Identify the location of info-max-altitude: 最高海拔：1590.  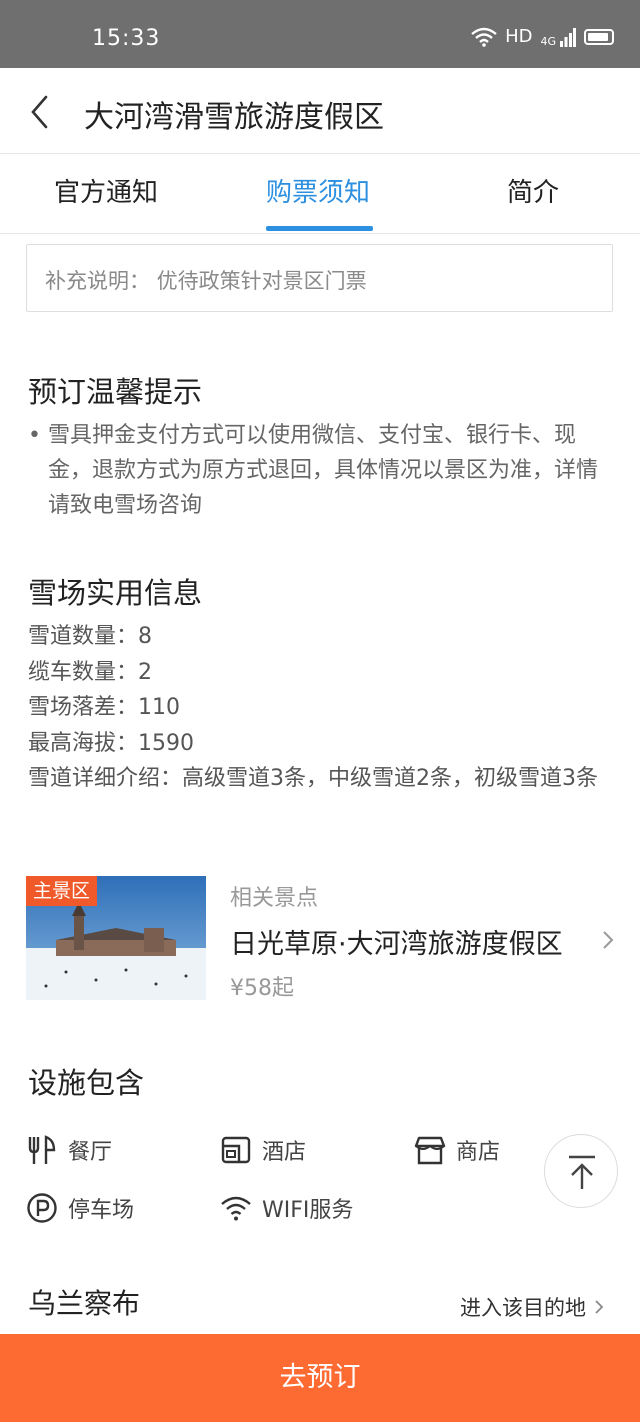
(111, 743).